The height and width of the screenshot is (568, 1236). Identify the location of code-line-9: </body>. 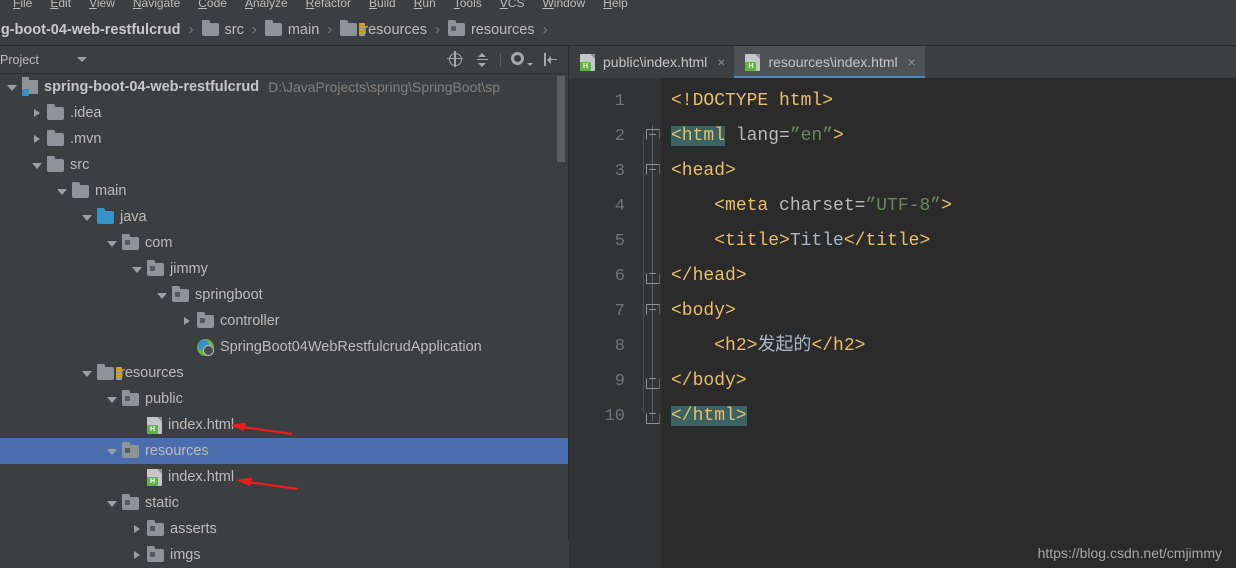
(948, 381).